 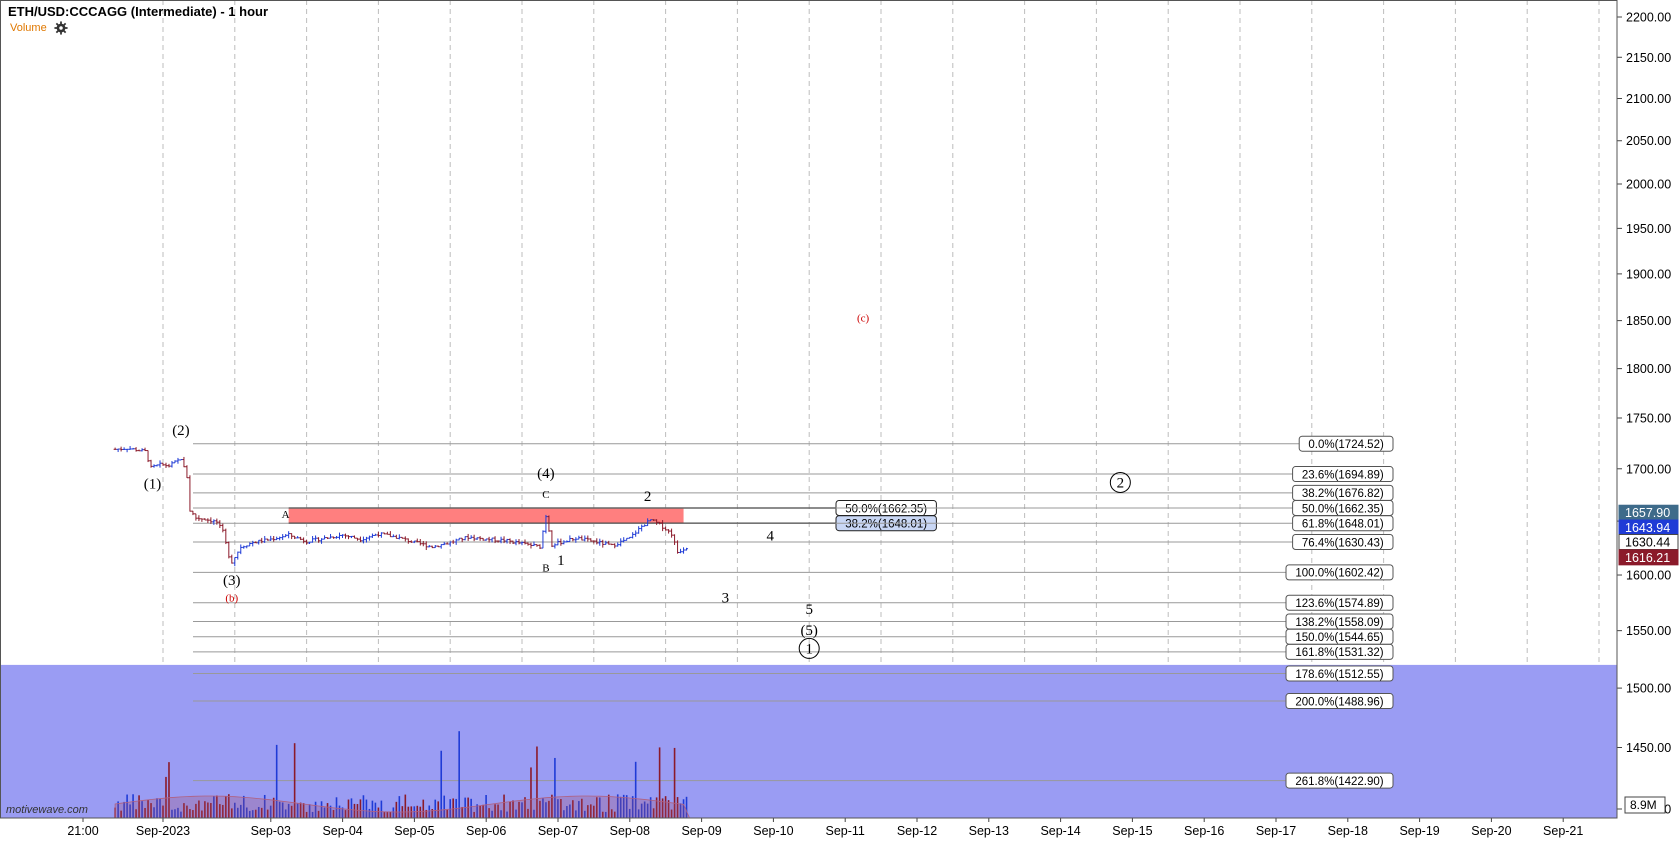 I want to click on time-tick-label: Sep-07, so click(x=558, y=831).